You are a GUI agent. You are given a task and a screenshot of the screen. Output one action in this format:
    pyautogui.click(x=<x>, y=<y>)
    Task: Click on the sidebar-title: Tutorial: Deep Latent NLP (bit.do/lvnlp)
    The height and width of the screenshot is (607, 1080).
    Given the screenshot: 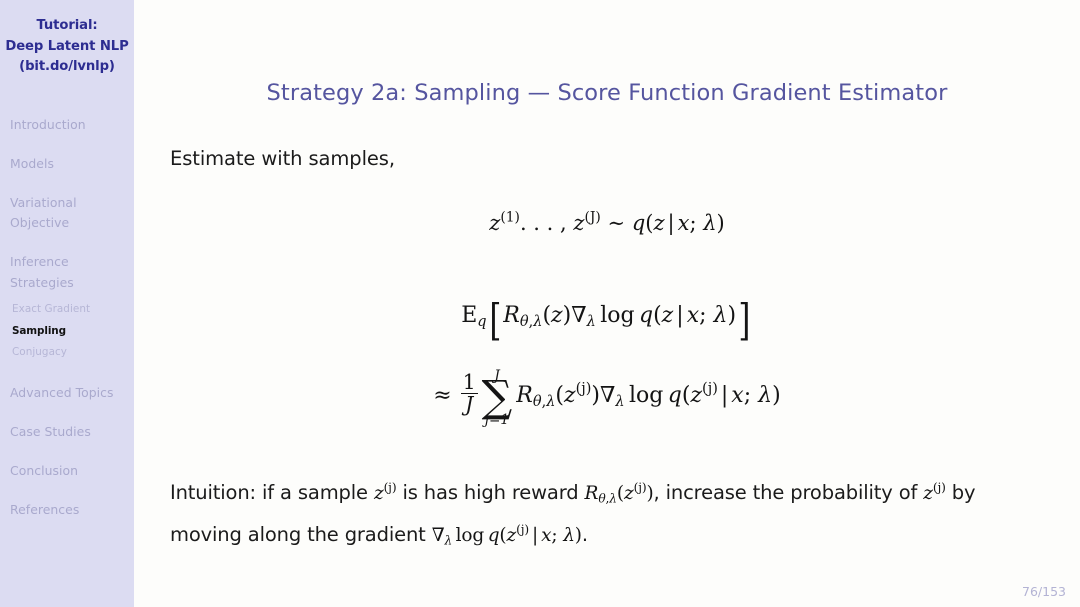 What is the action you would take?
    pyautogui.click(x=67, y=47)
    